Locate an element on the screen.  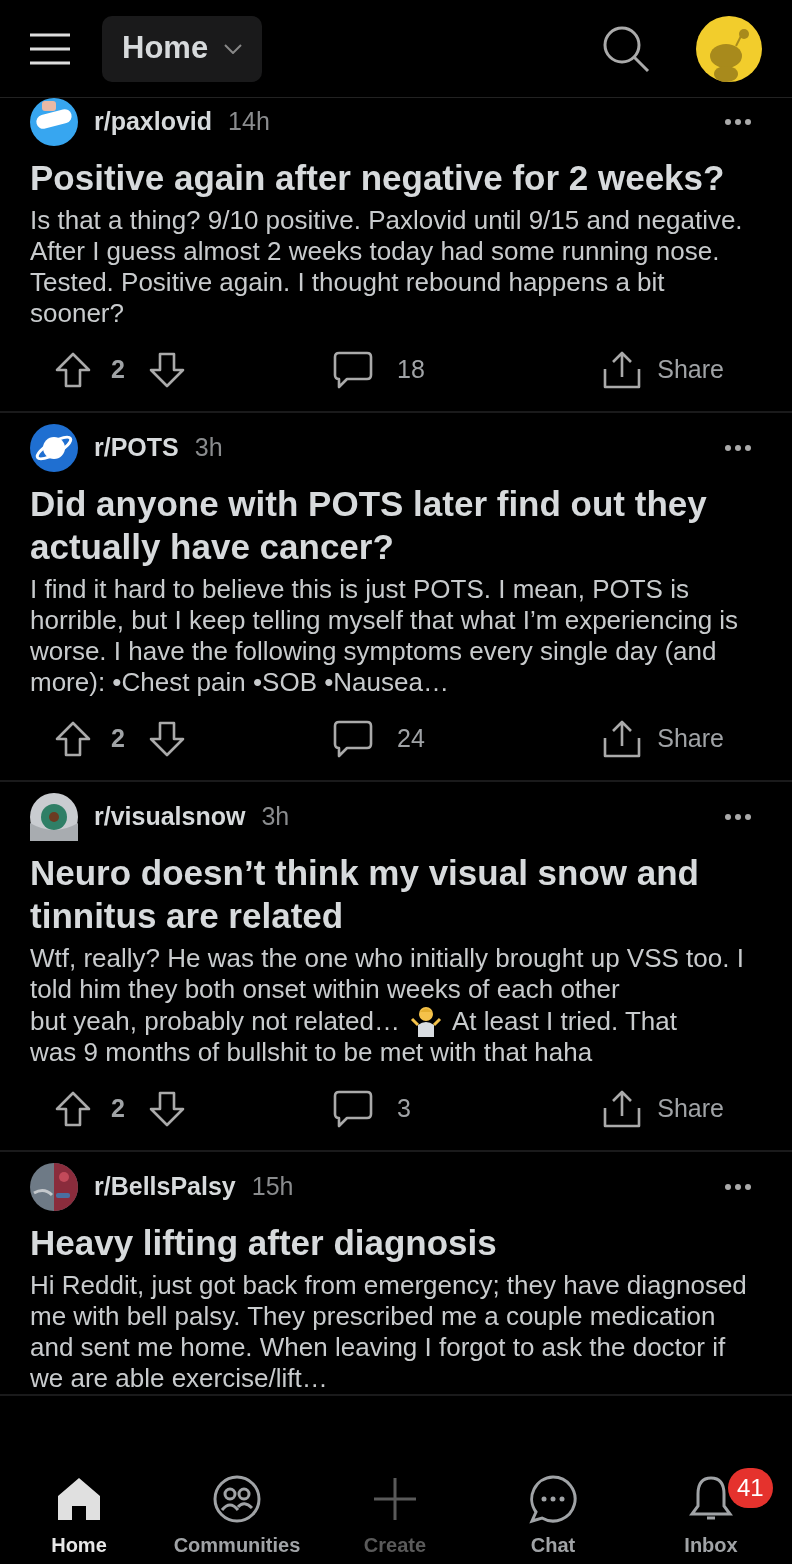
post-time: 14h is located at coordinates (249, 122).